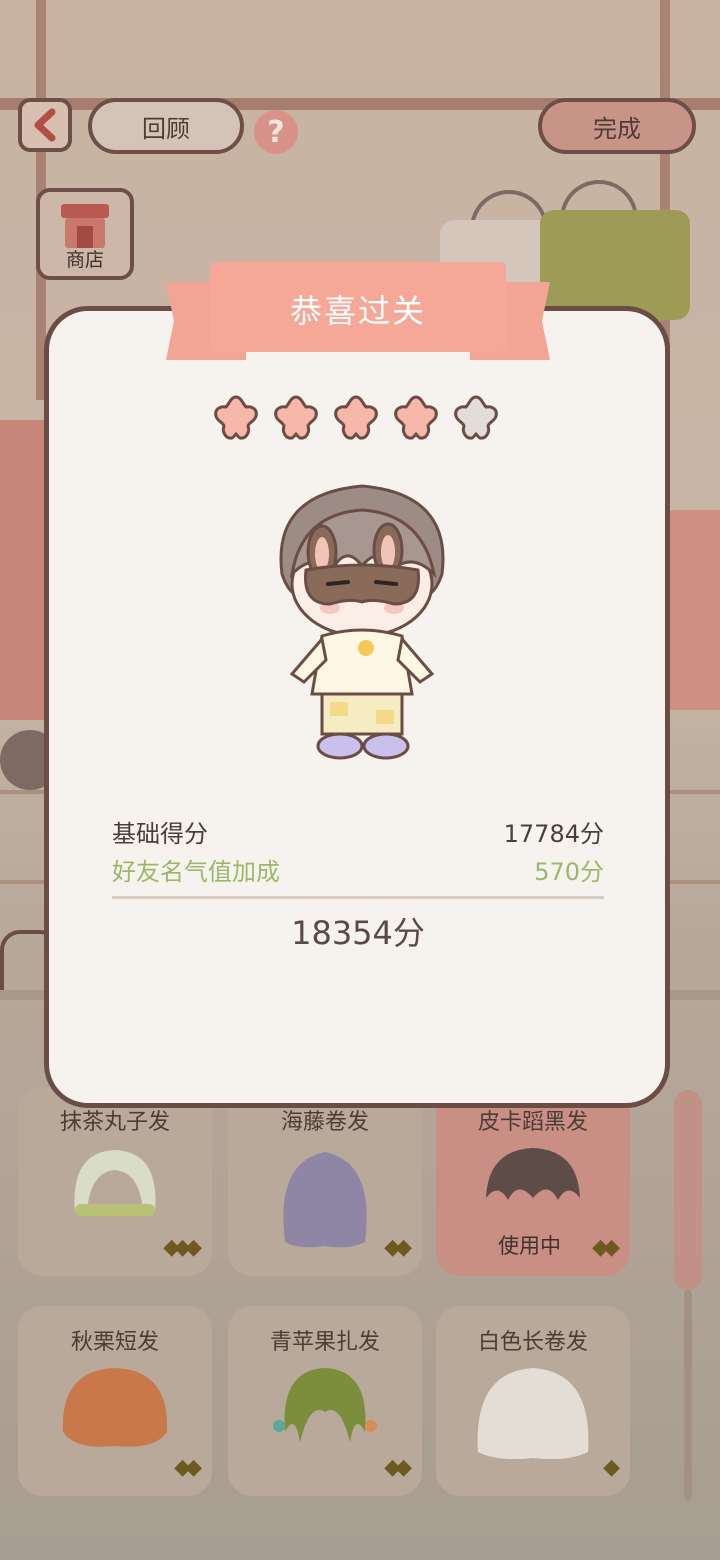 This screenshot has height=1560, width=720. I want to click on star-rating, so click(362, 422).